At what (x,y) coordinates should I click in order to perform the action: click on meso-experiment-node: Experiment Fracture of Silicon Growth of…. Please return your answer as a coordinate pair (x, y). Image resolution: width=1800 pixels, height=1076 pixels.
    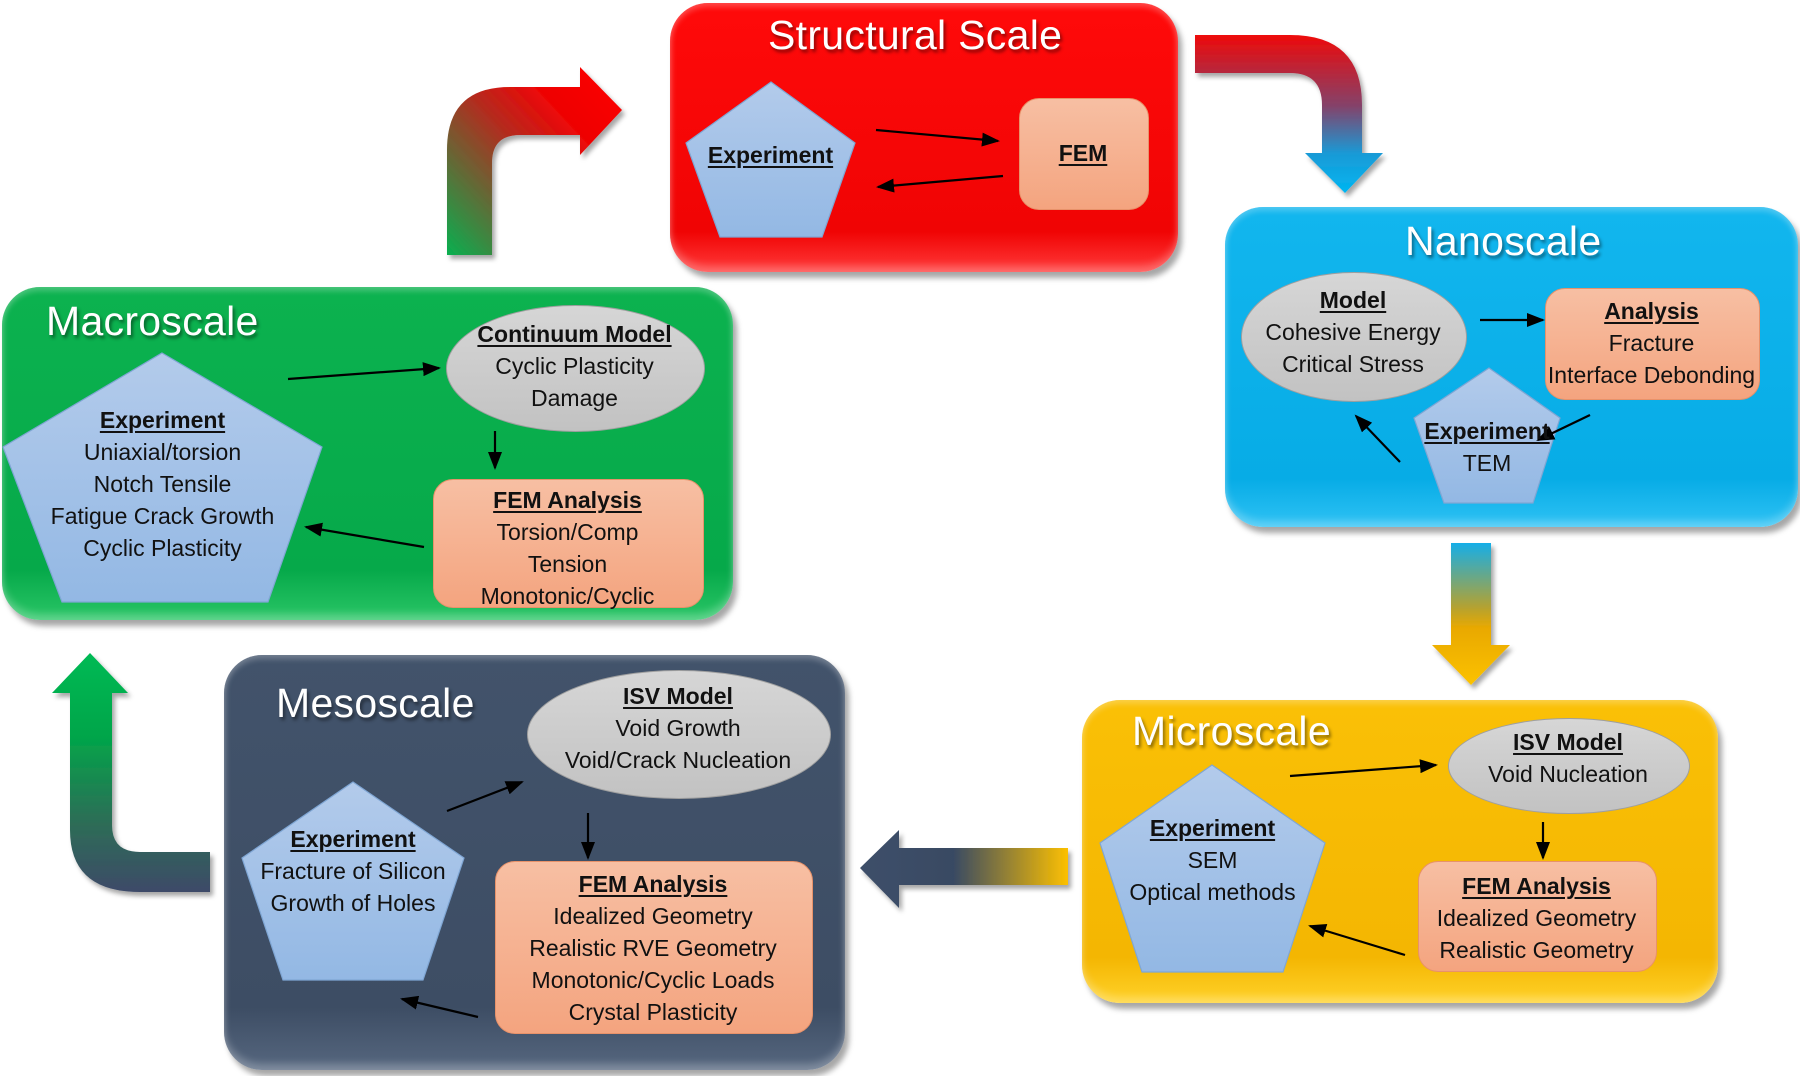
    Looking at the image, I should click on (353, 873).